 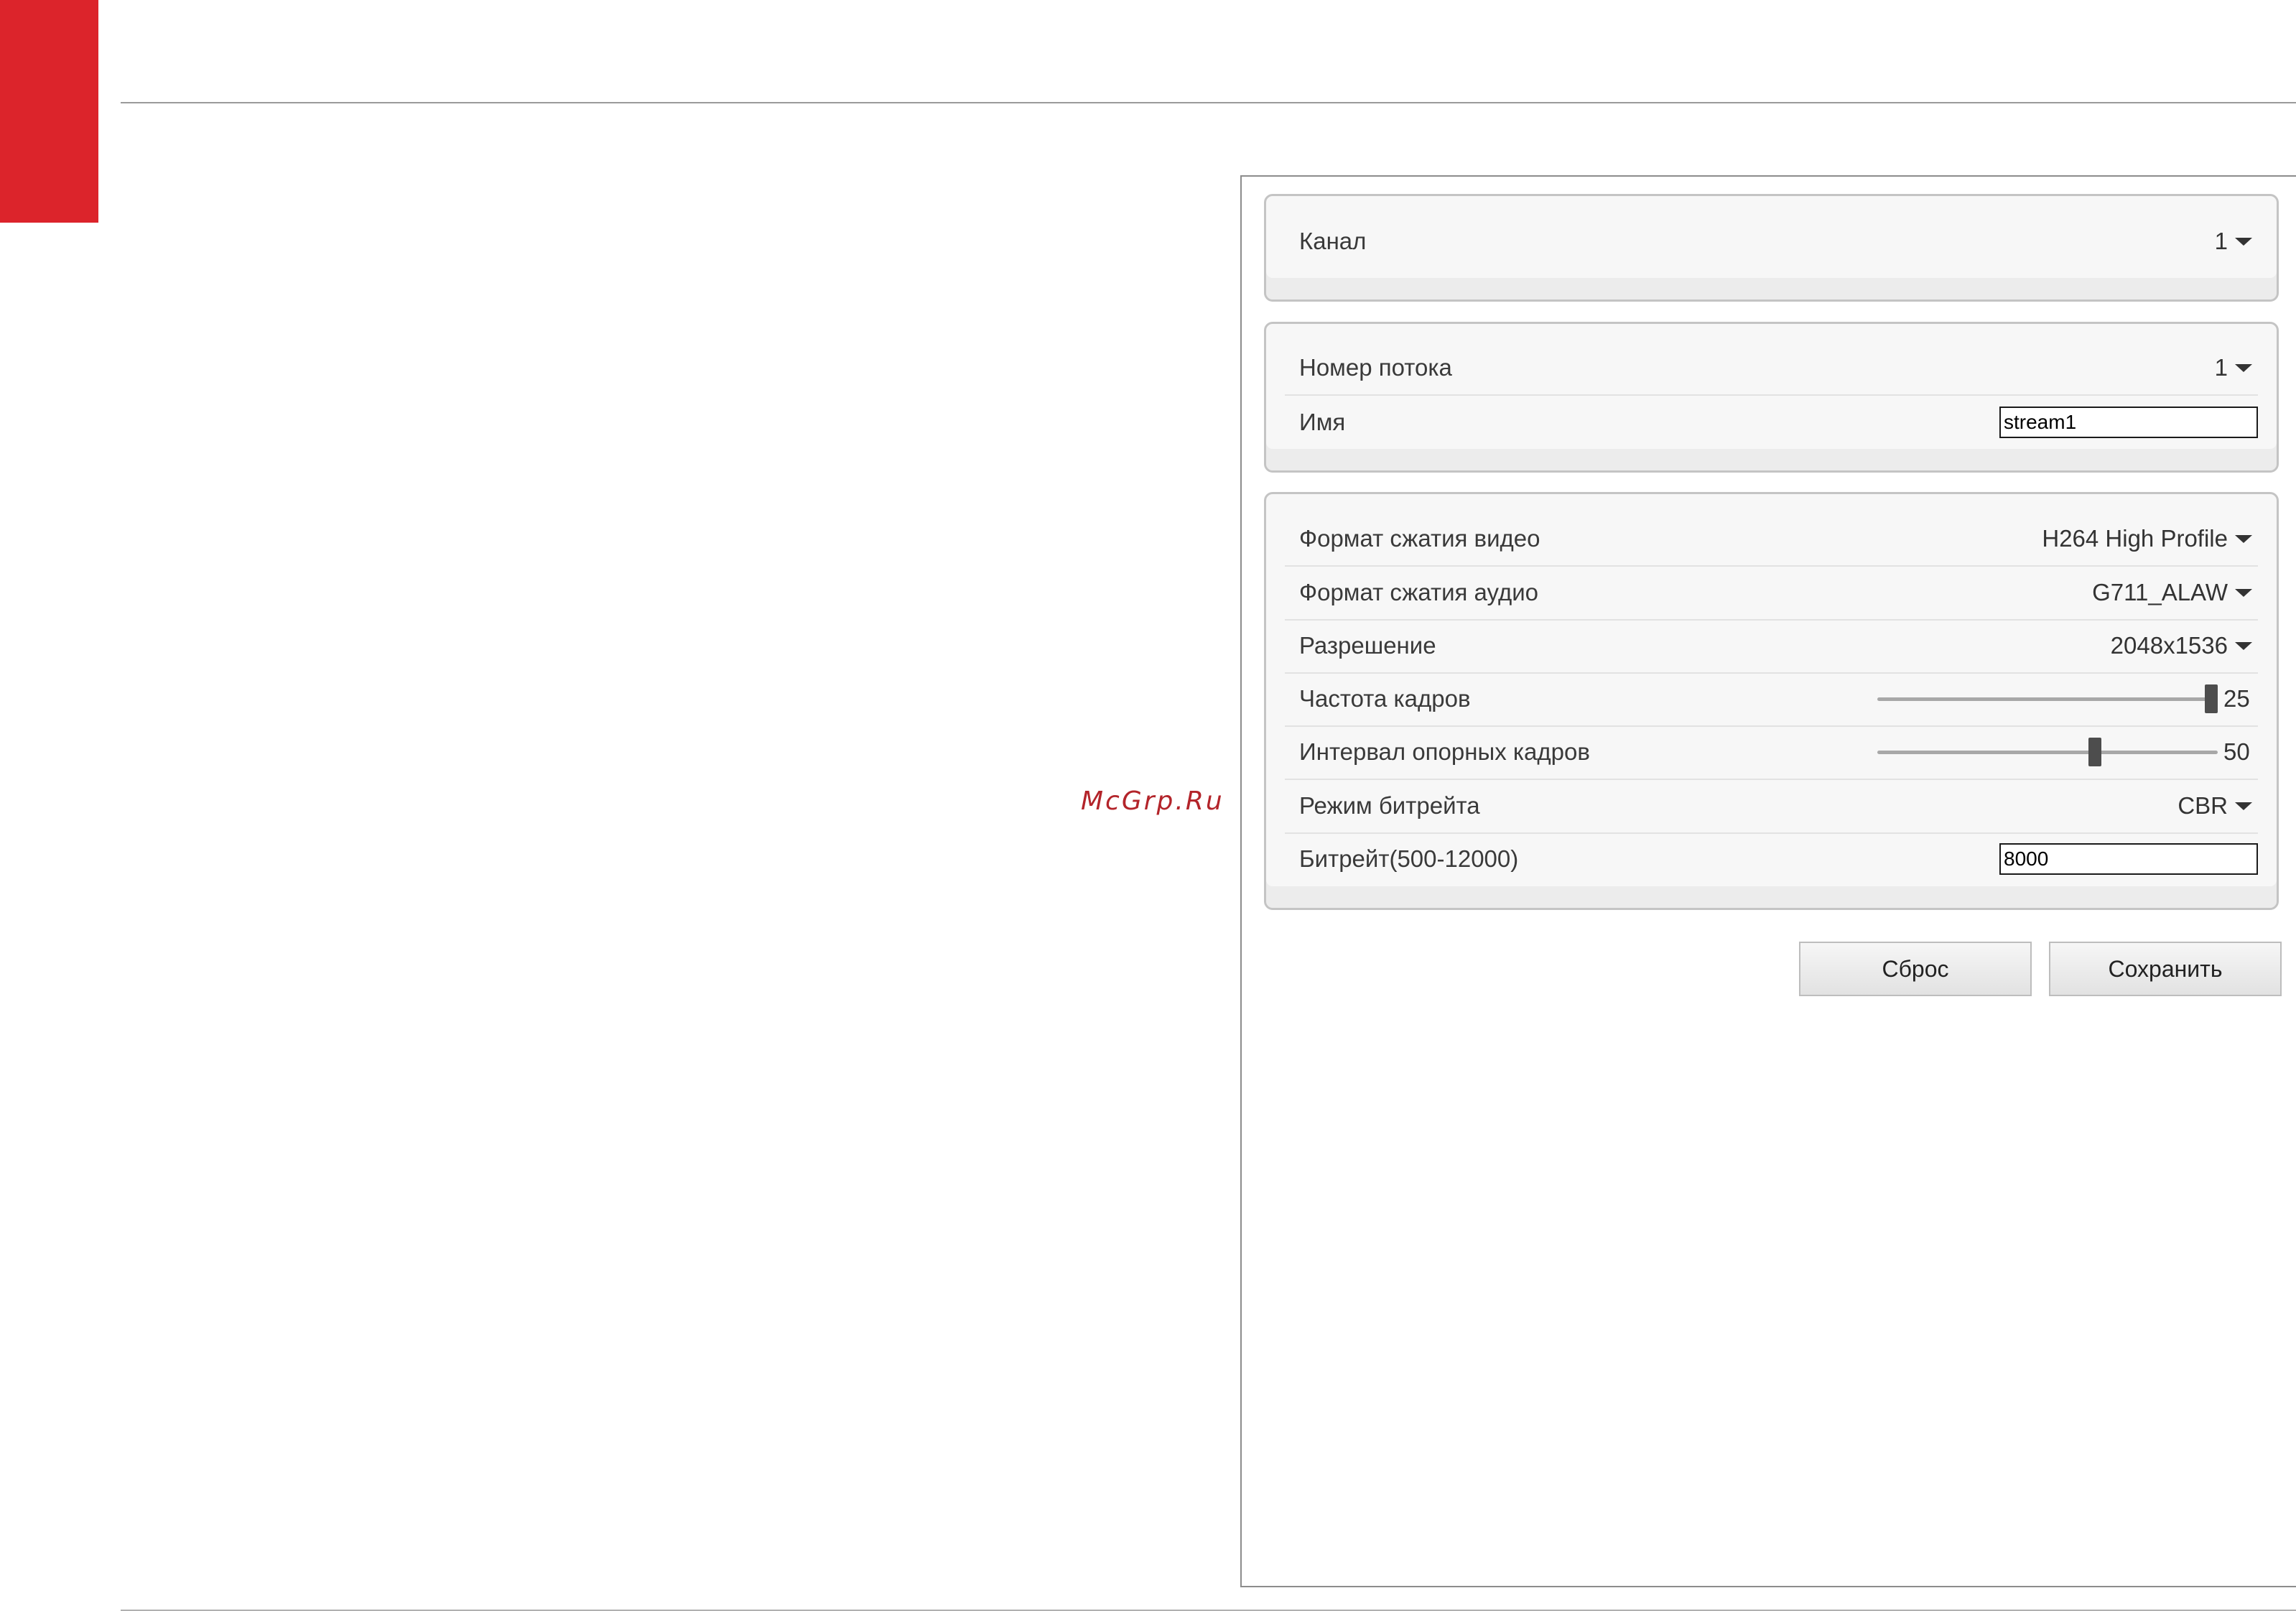 I want to click on bitrate-mode-label: Режим битрейта, so click(x=1389, y=805).